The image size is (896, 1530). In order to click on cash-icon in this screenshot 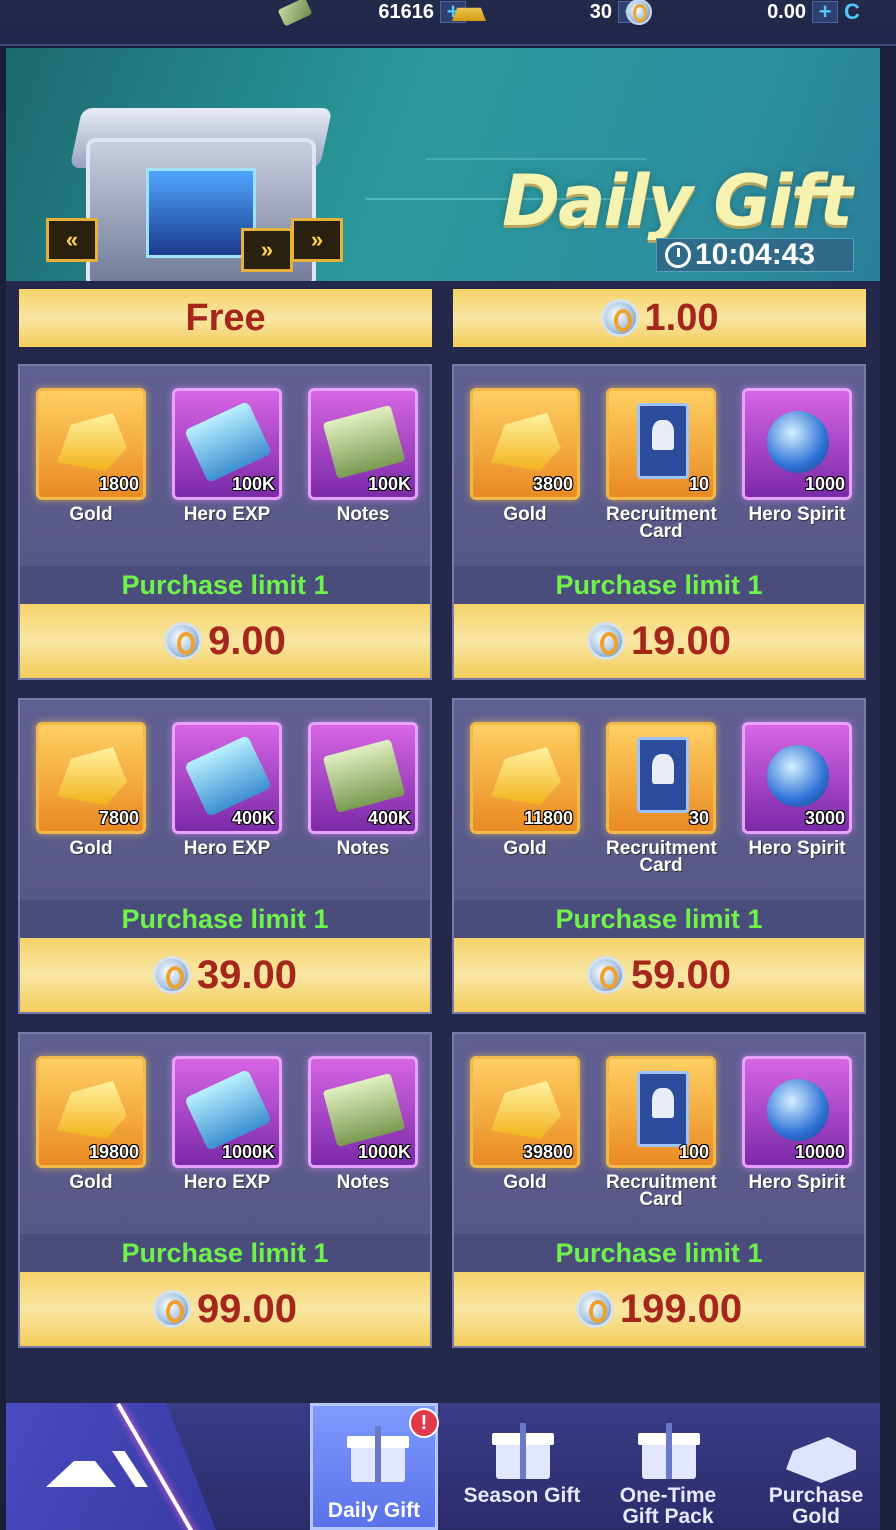, I will do `click(295, 13)`.